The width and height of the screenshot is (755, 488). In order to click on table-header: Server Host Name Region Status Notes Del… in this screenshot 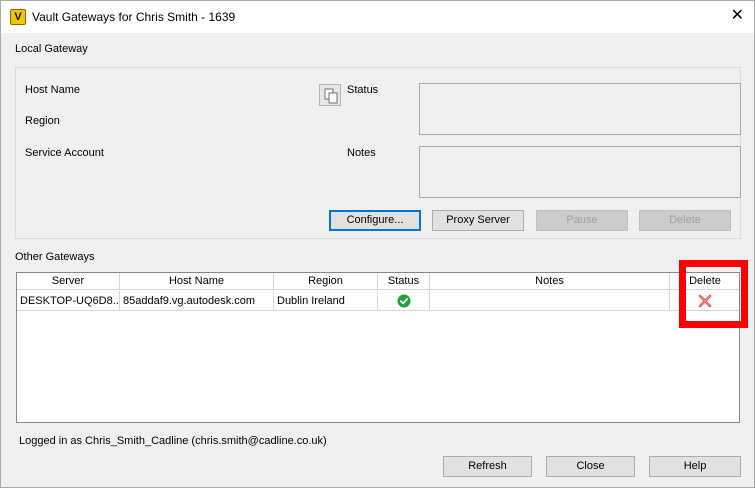, I will do `click(378, 281)`.